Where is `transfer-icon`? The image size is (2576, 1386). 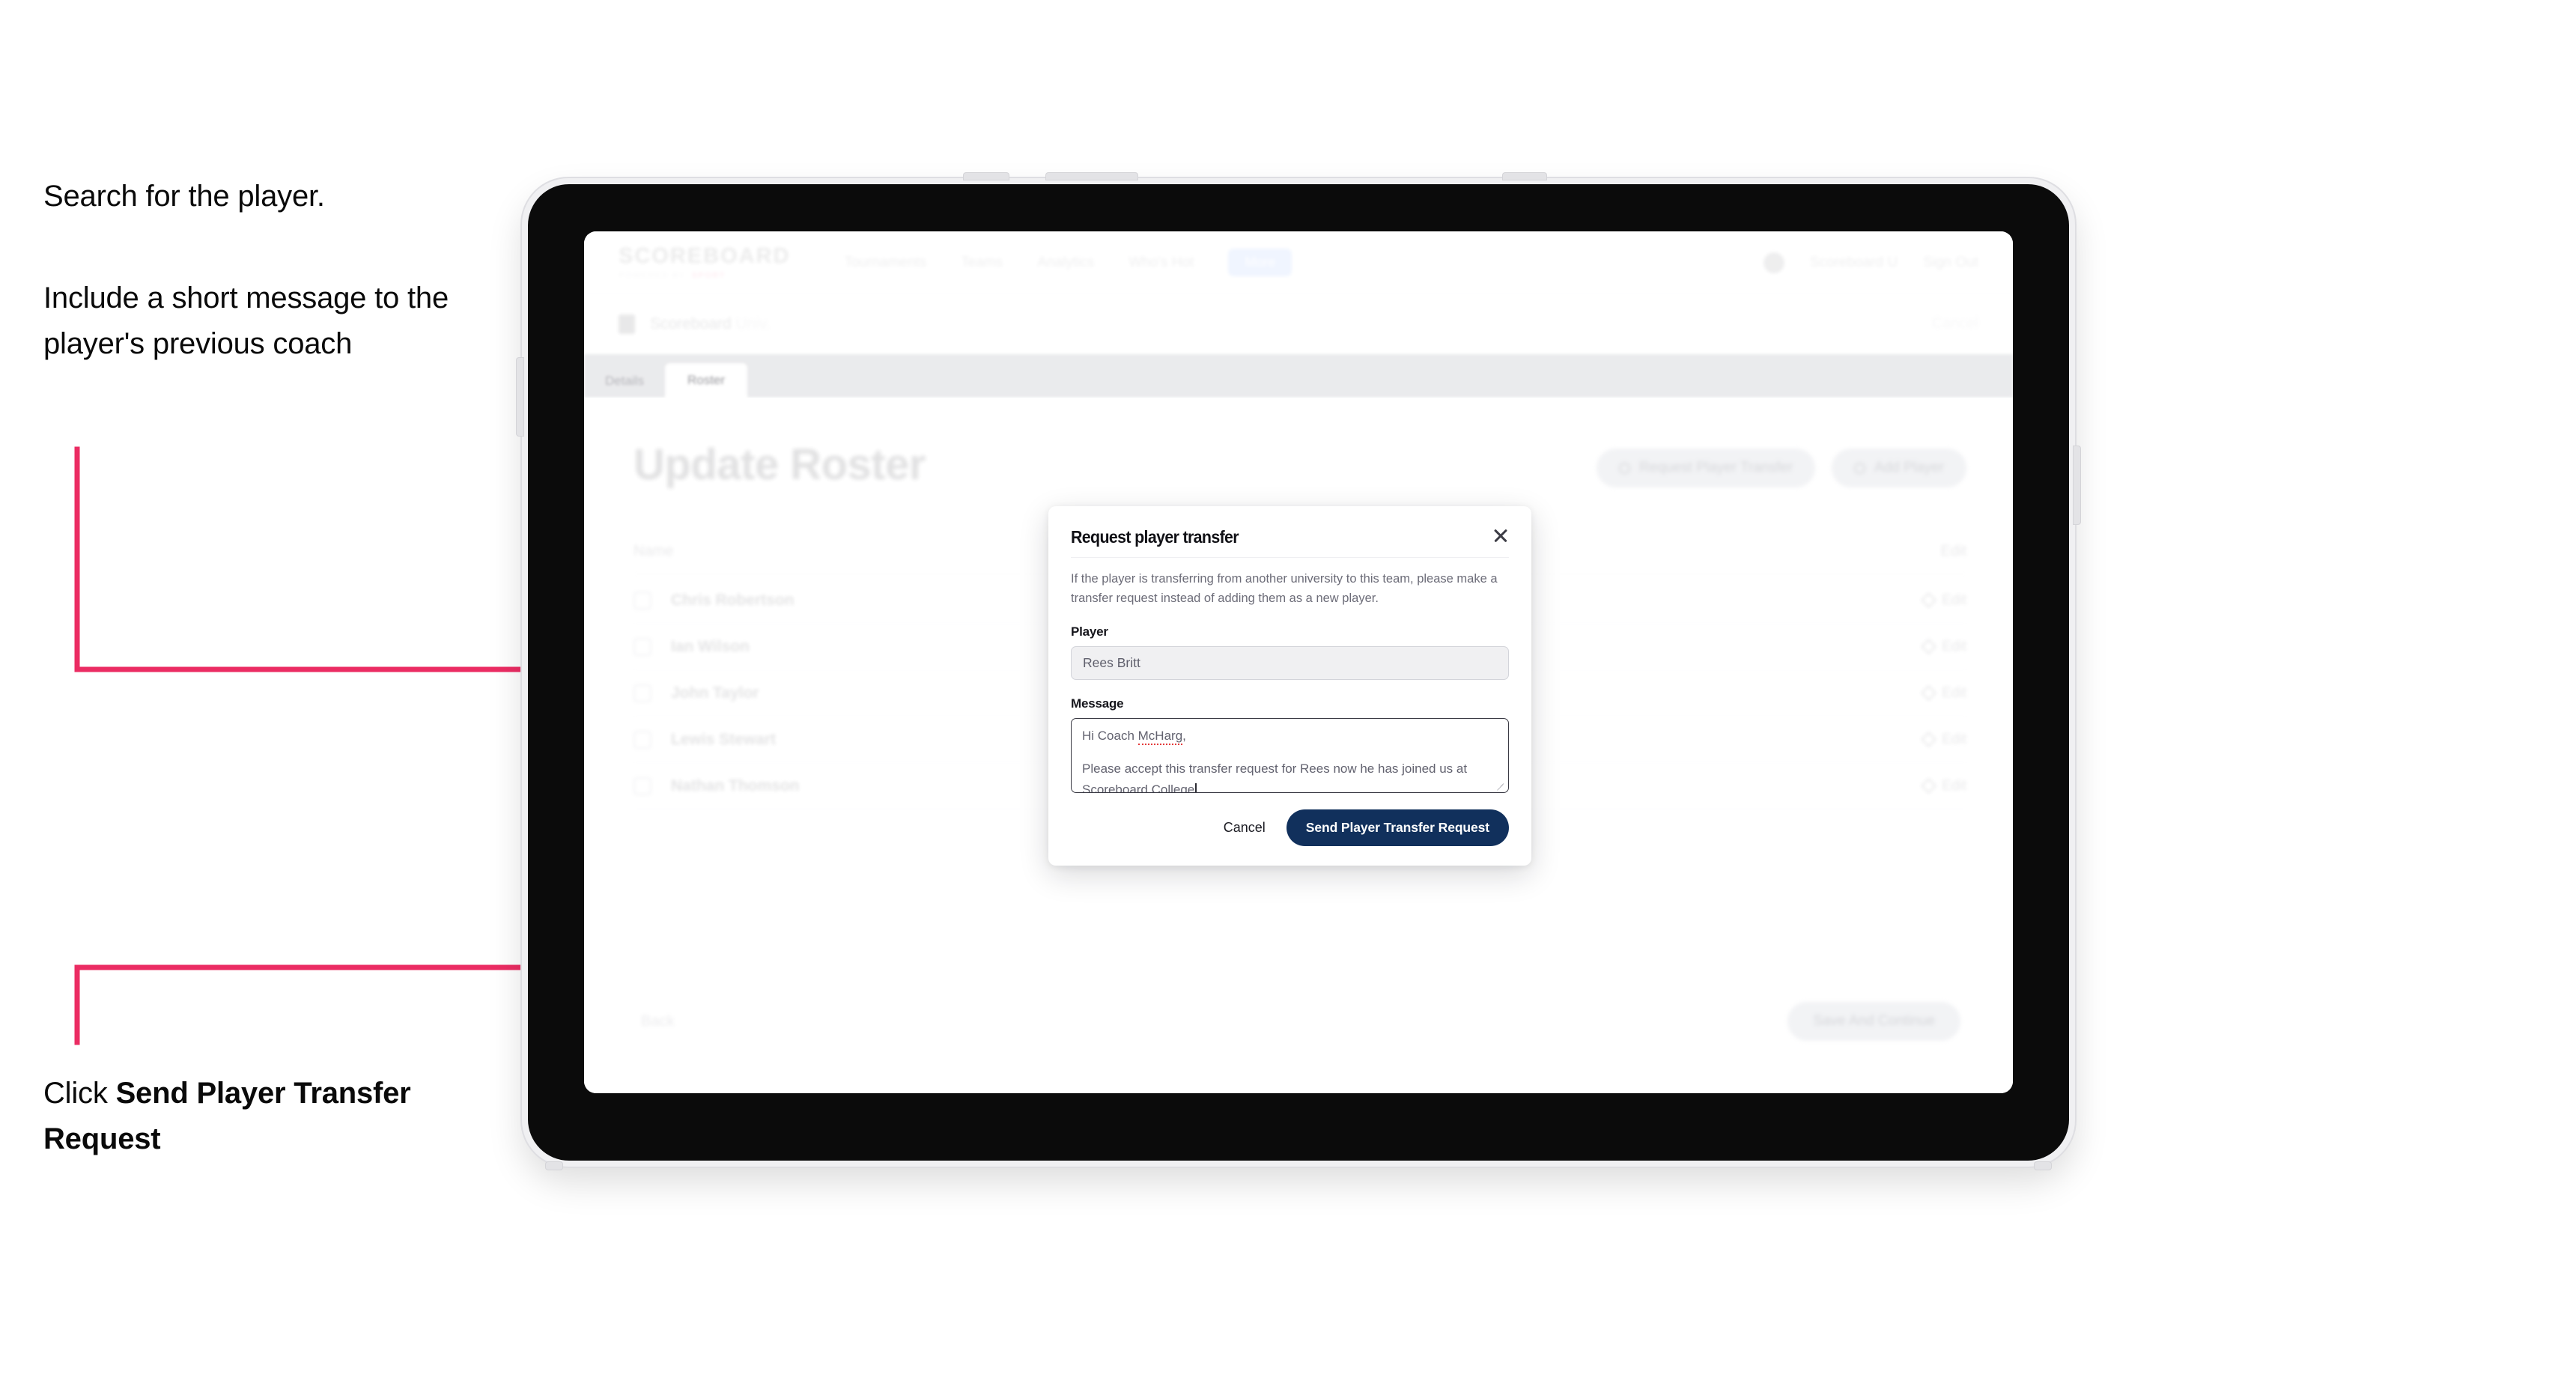
transfer-icon is located at coordinates (1625, 468).